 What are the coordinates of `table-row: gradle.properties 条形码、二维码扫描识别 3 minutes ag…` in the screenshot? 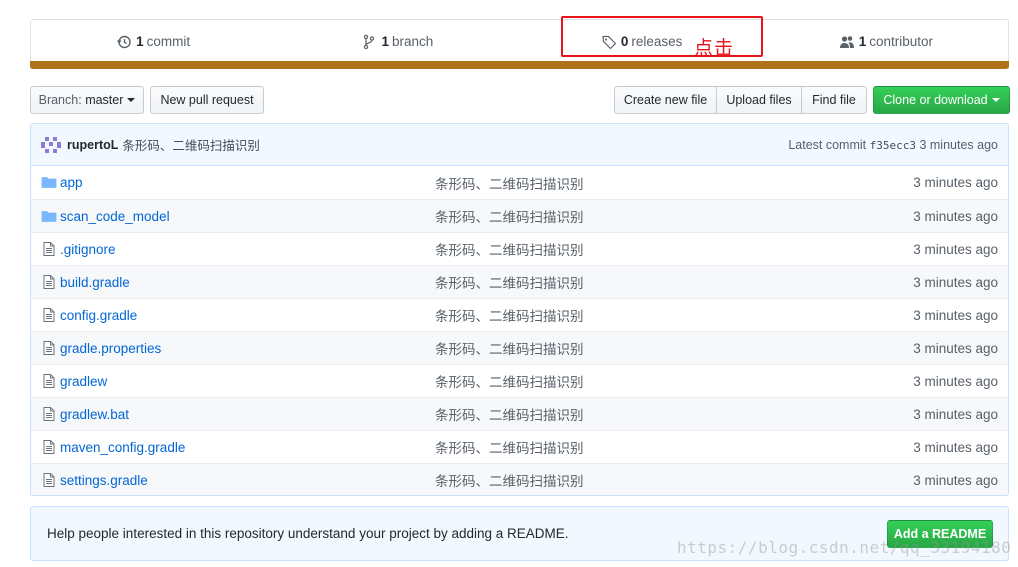 It's located at (519, 347).